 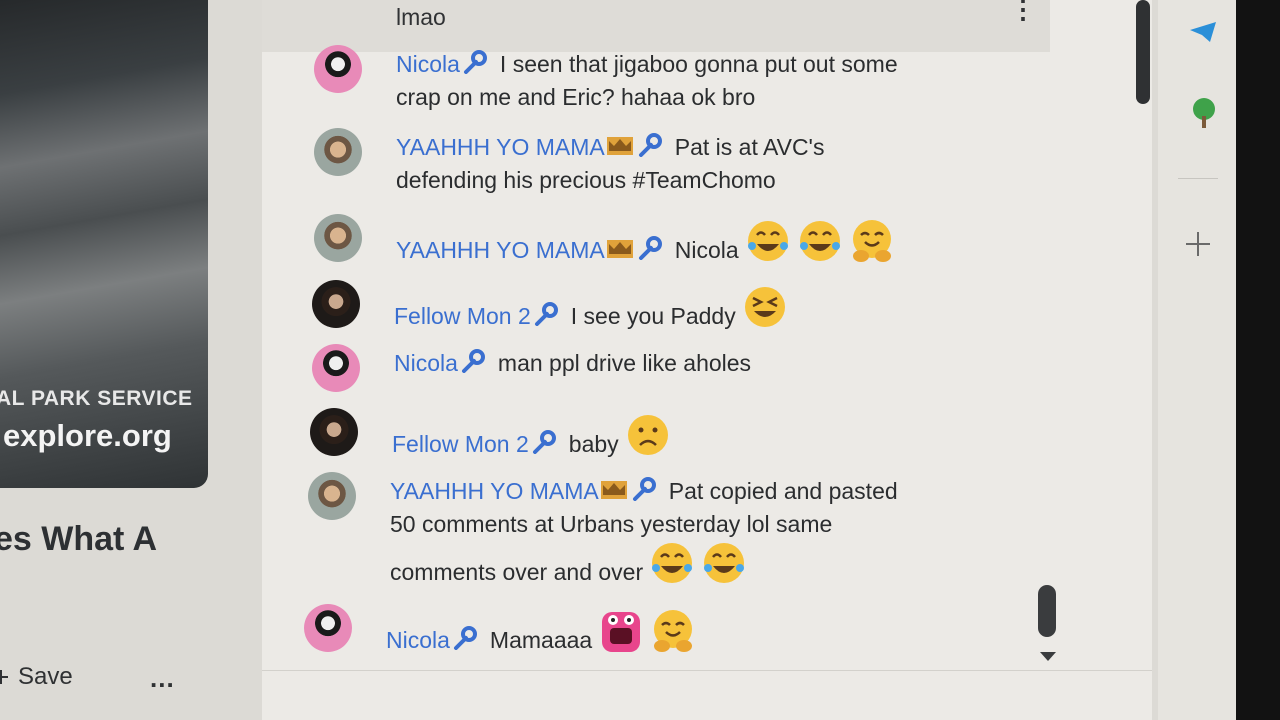 I want to click on video-thumbnail: AL PARK SERVICE explore.org, so click(x=104, y=244).